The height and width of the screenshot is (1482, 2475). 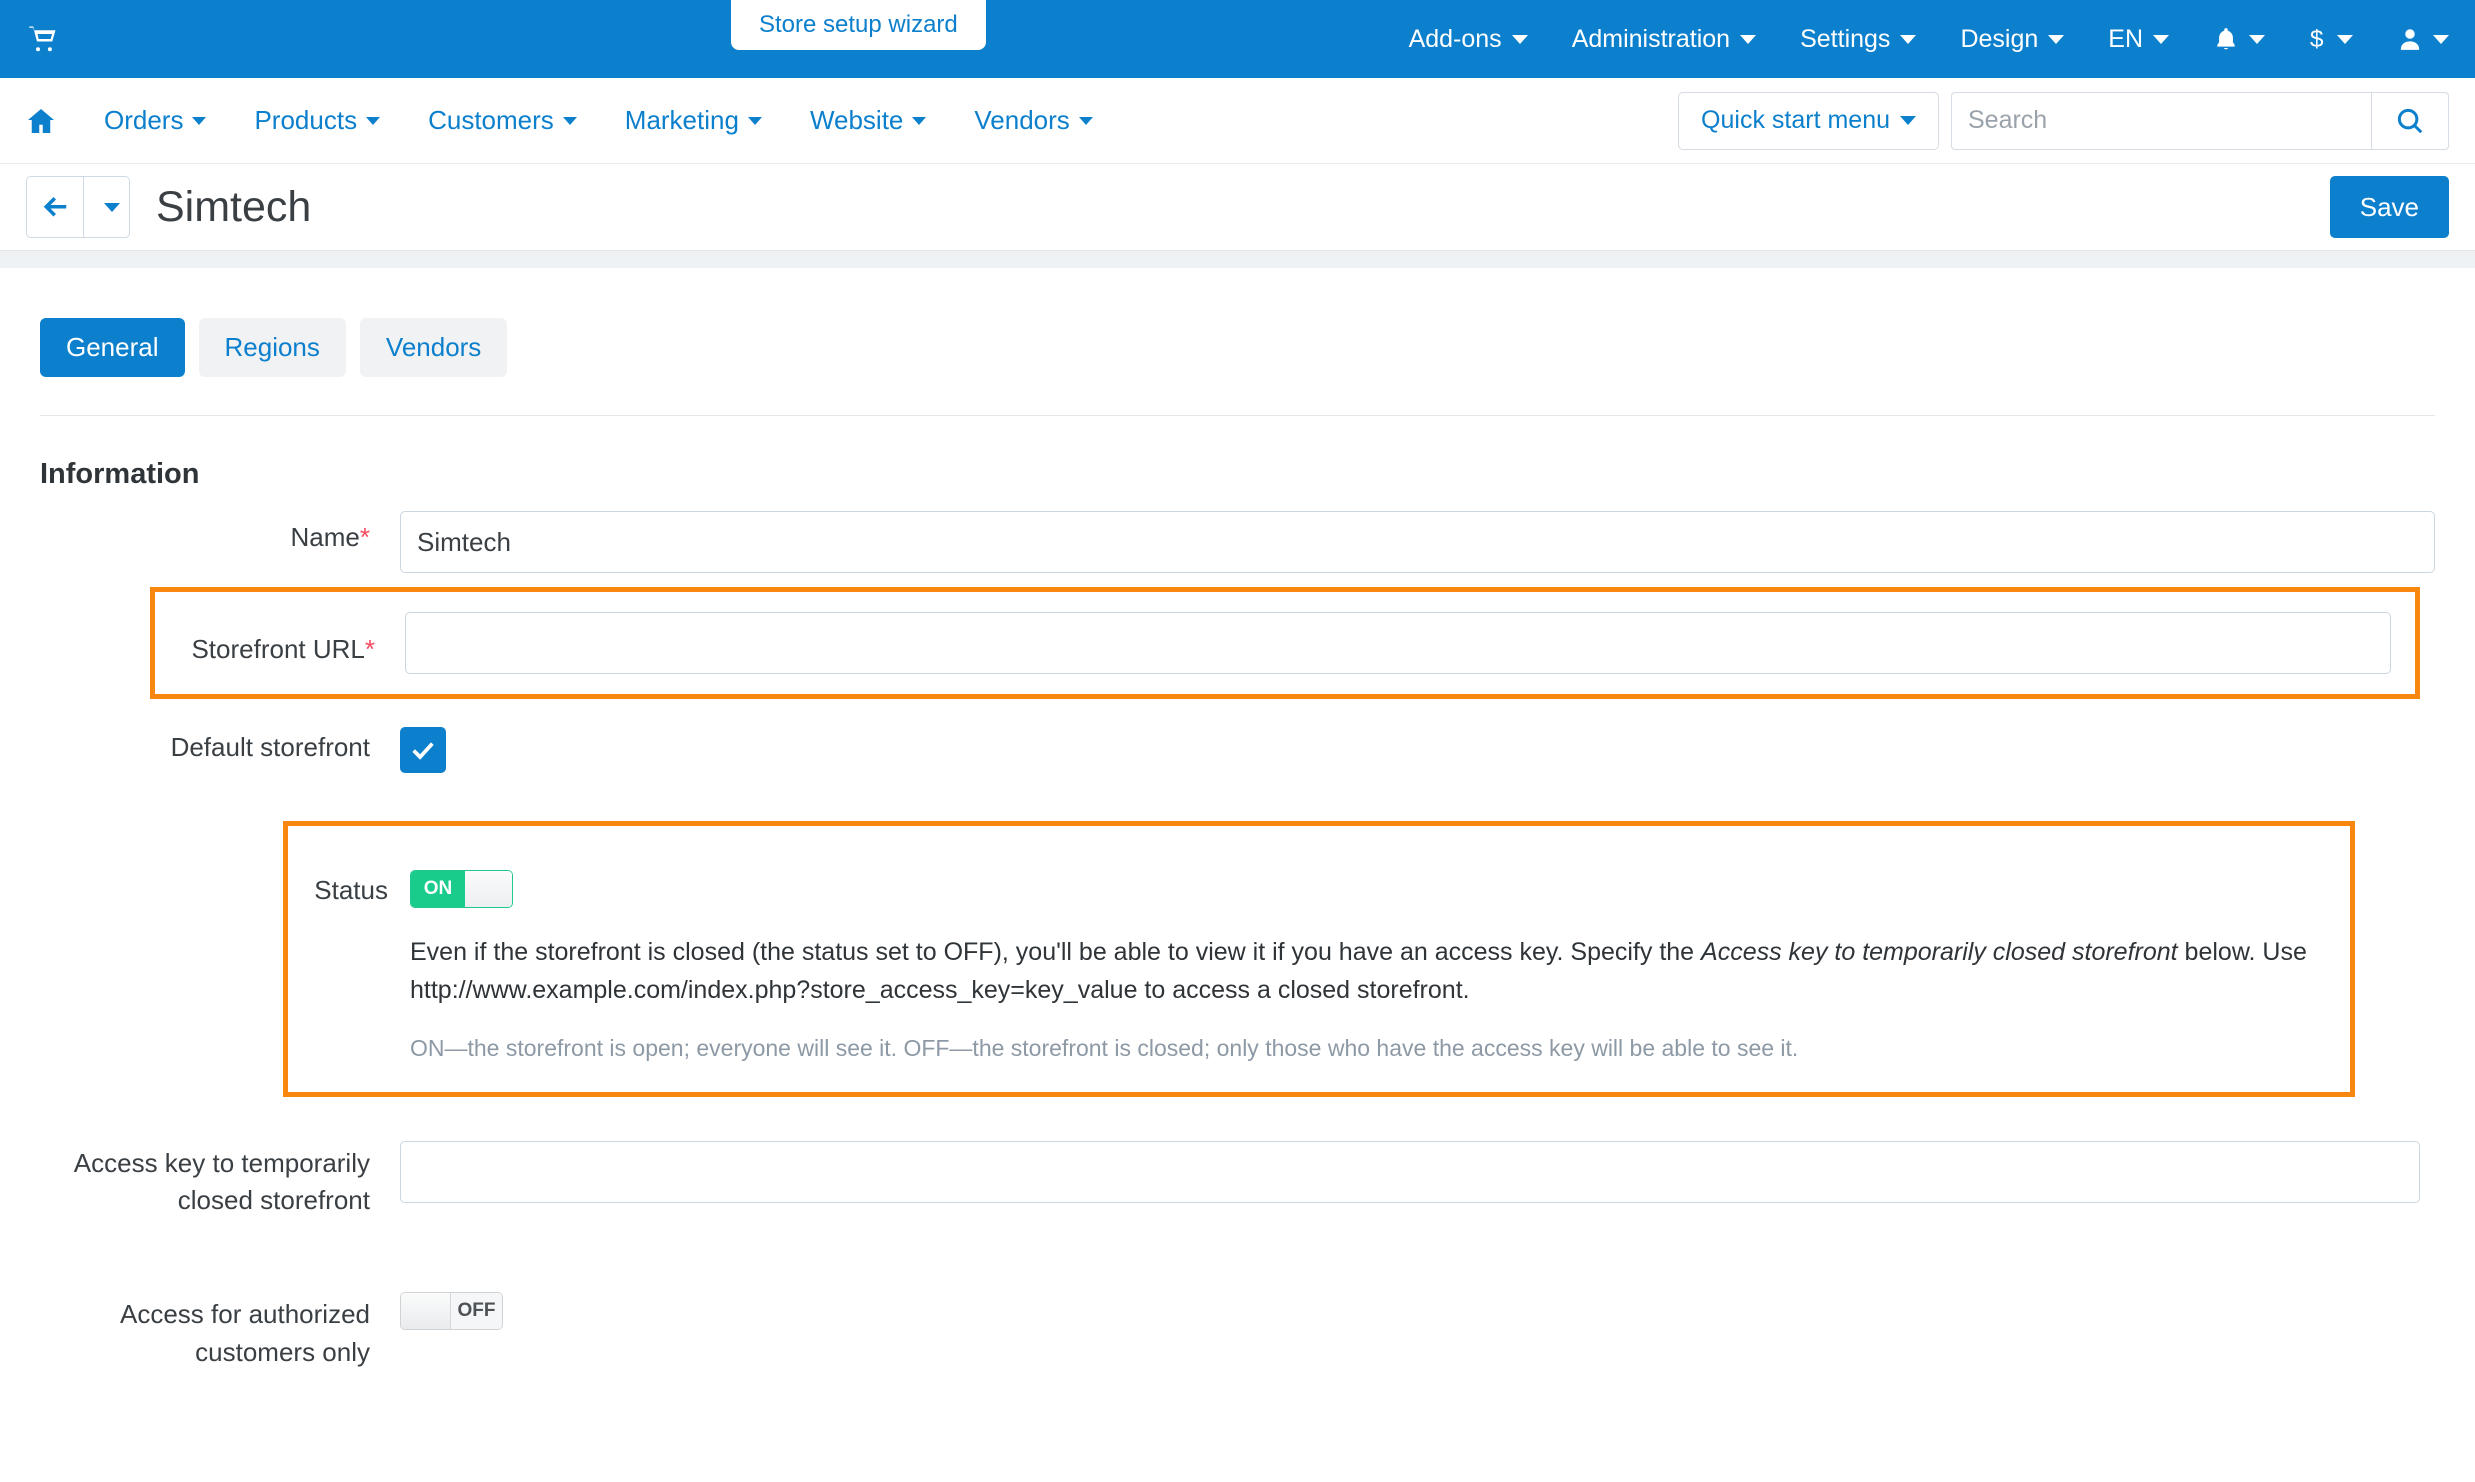 I want to click on subnav-right-group: Quick start menu, so click(x=2063, y=120).